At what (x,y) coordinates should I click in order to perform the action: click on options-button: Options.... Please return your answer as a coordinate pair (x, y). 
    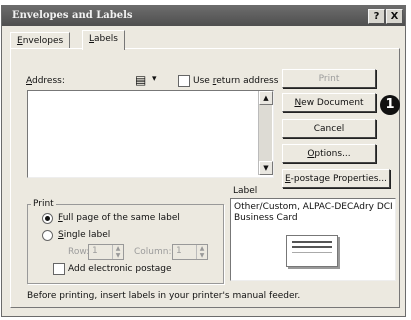
    Looking at the image, I should click on (329, 153).